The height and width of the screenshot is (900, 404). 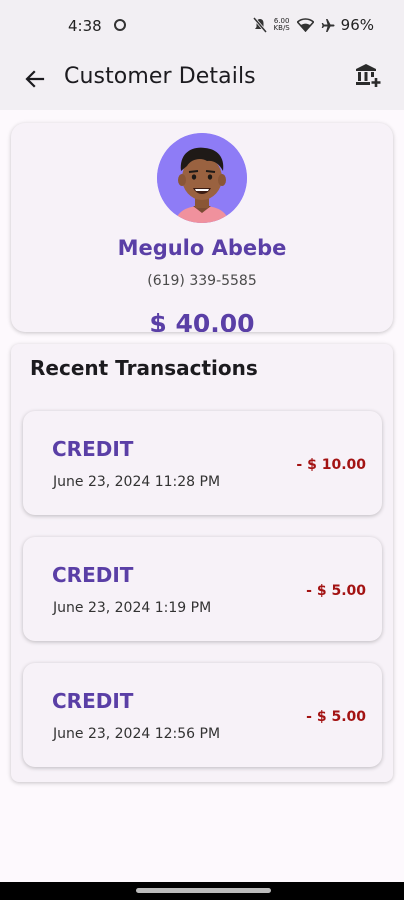 What do you see at coordinates (85, 26) in the screenshot?
I see `status-time: 4:38` at bounding box center [85, 26].